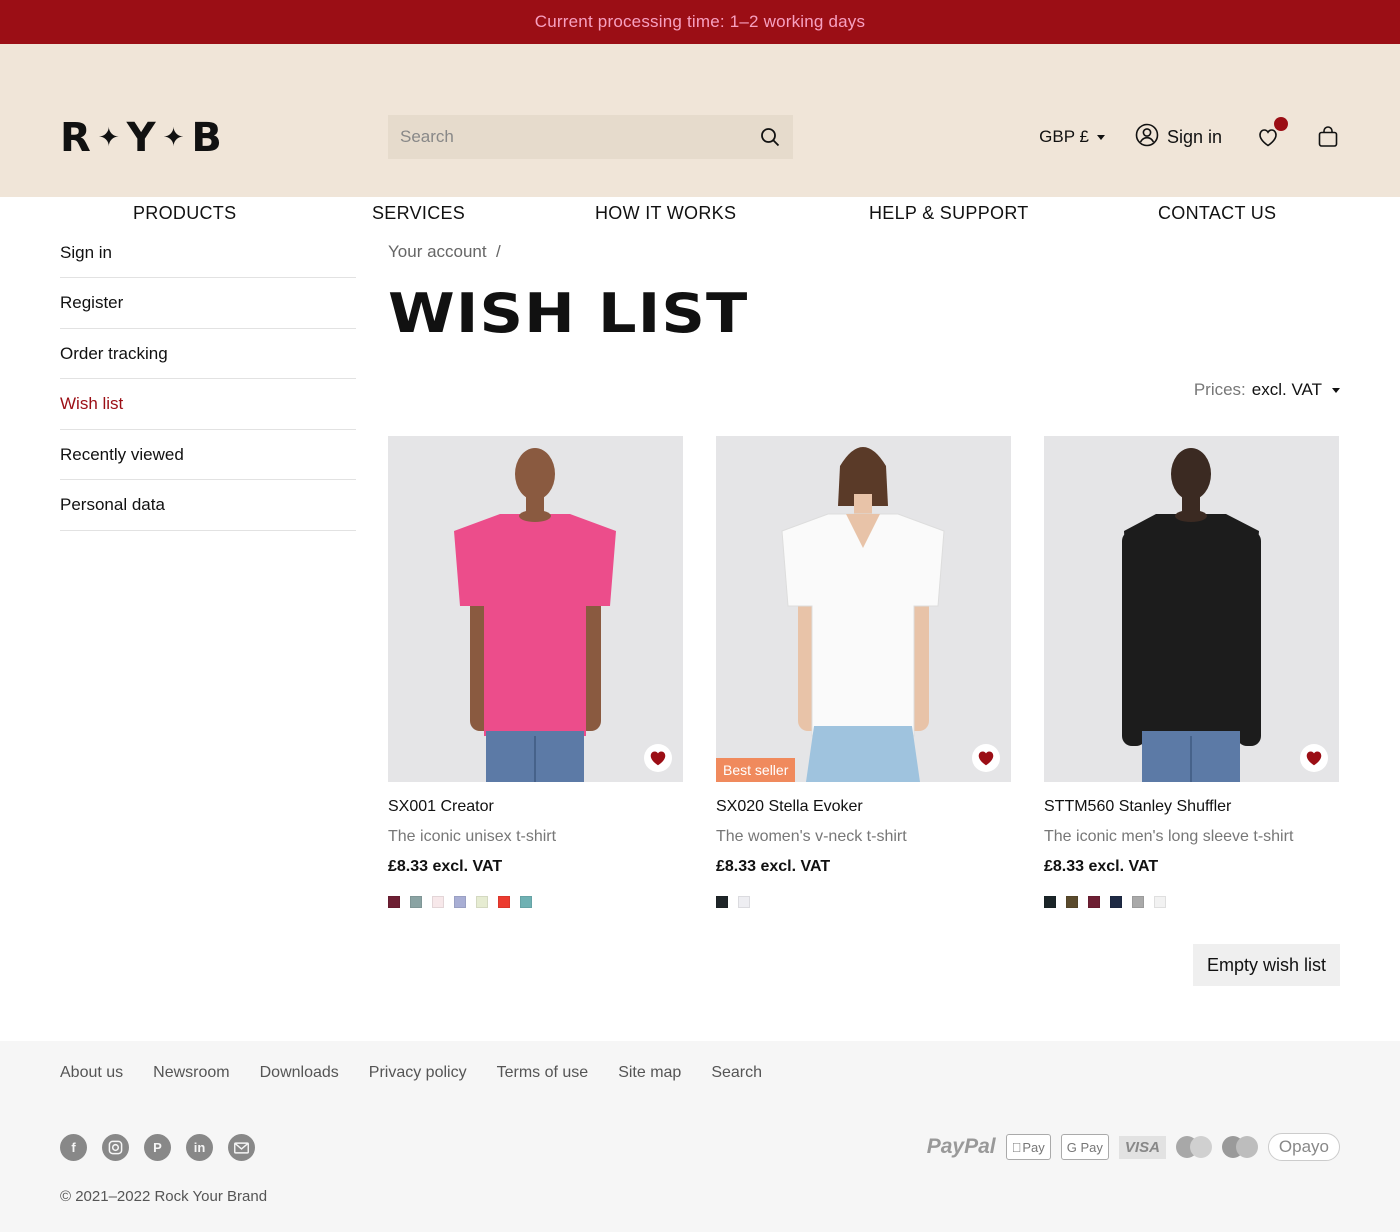  What do you see at coordinates (208, 404) in the screenshot?
I see `sidebar-item-wish-list: Wish list` at bounding box center [208, 404].